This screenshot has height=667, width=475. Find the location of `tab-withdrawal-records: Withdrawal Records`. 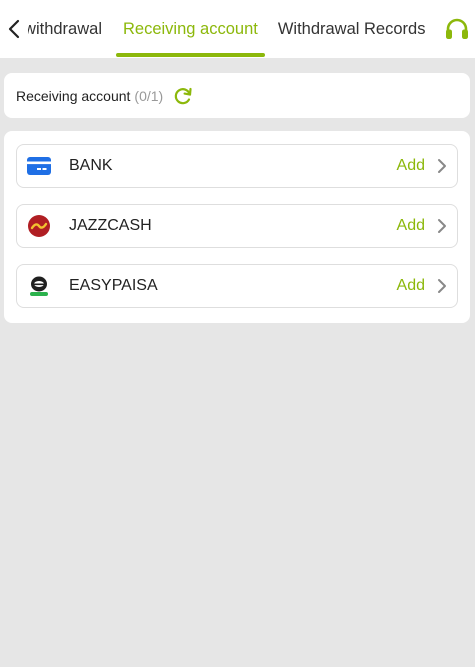

tab-withdrawal-records: Withdrawal Records is located at coordinates (352, 29).